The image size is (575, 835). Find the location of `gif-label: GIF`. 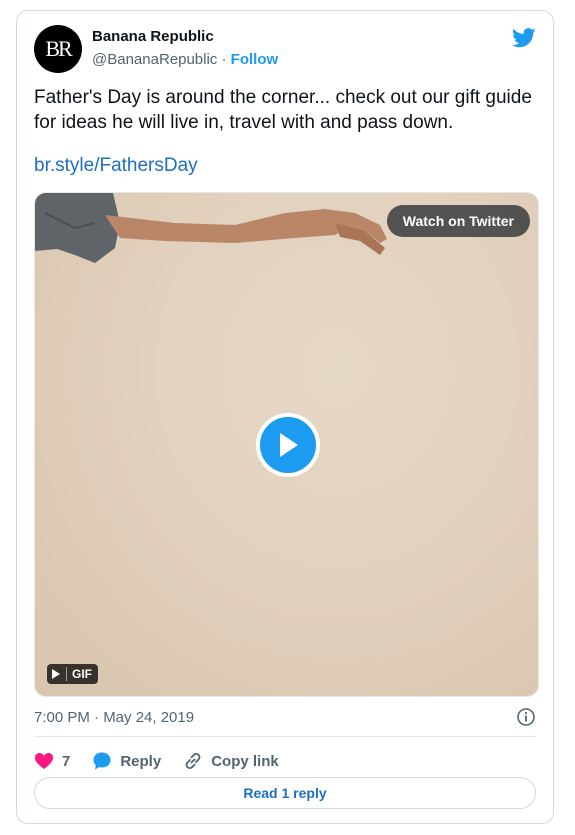

gif-label: GIF is located at coordinates (82, 674).